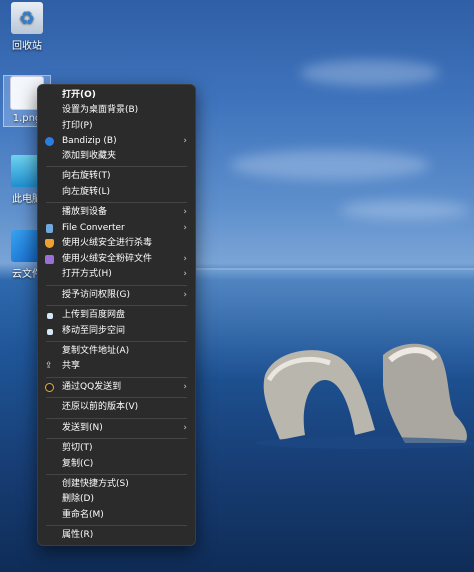 The width and height of the screenshot is (474, 572). What do you see at coordinates (78, 535) in the screenshot?
I see `menu-item-label: 属性(R)` at bounding box center [78, 535].